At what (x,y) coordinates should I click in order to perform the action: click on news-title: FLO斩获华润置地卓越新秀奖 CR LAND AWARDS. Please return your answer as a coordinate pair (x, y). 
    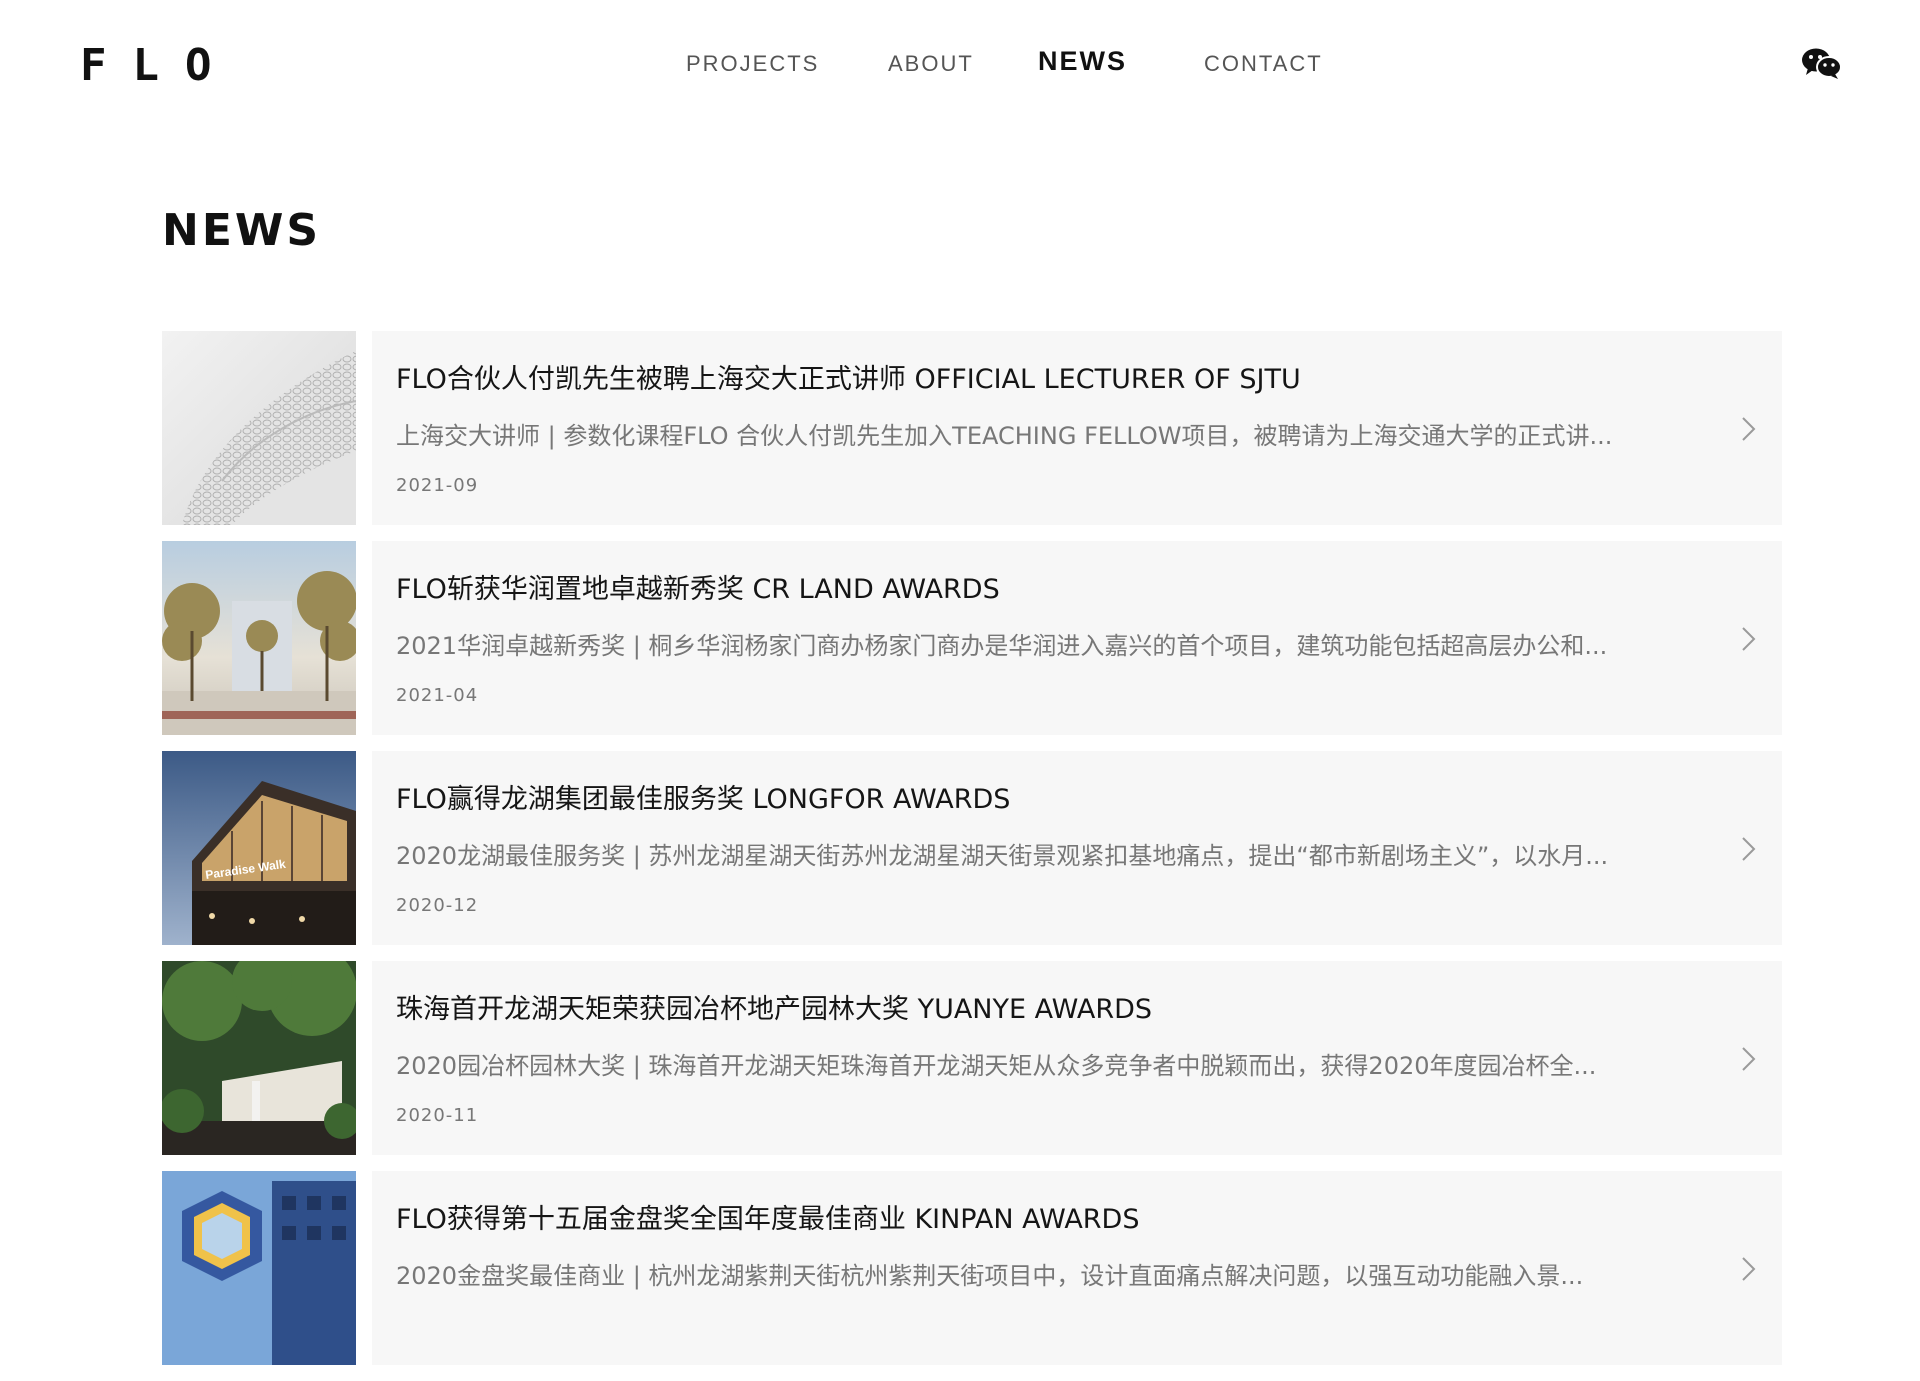
    Looking at the image, I should click on (1046, 590).